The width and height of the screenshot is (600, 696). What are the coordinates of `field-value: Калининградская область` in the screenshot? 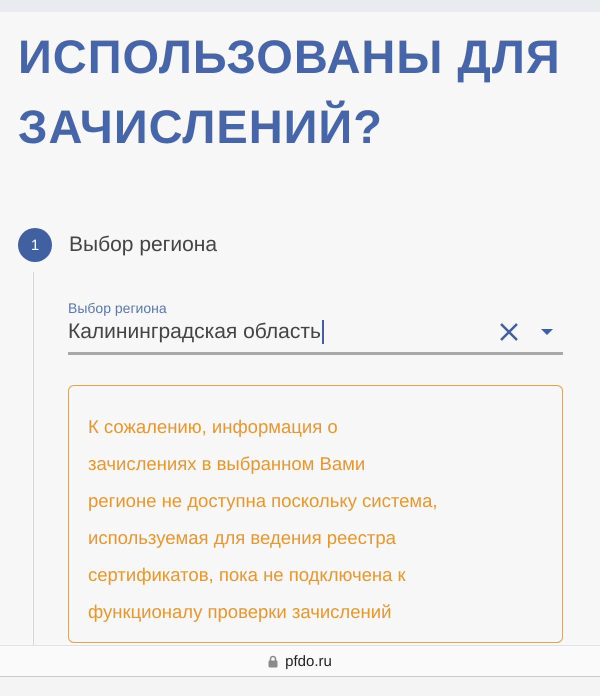 It's located at (194, 332).